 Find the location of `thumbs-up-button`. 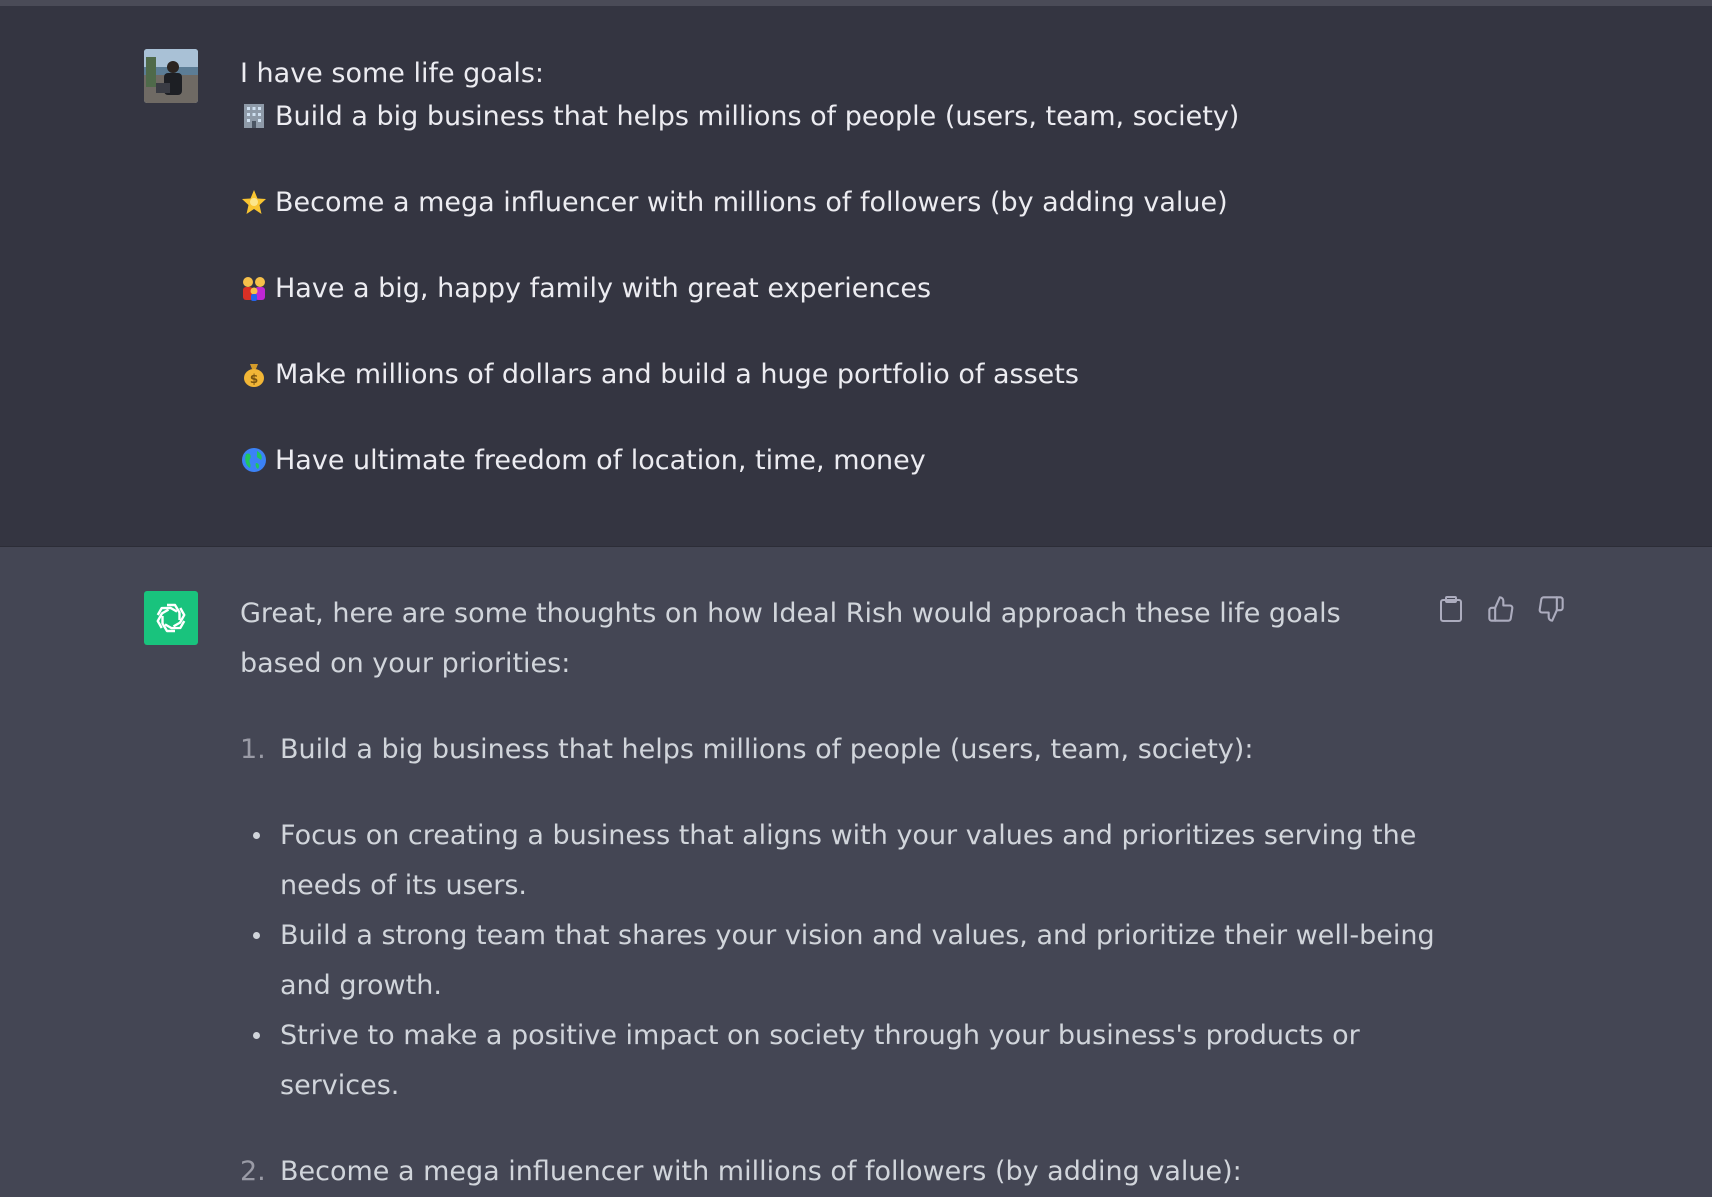

thumbs-up-button is located at coordinates (1501, 609).